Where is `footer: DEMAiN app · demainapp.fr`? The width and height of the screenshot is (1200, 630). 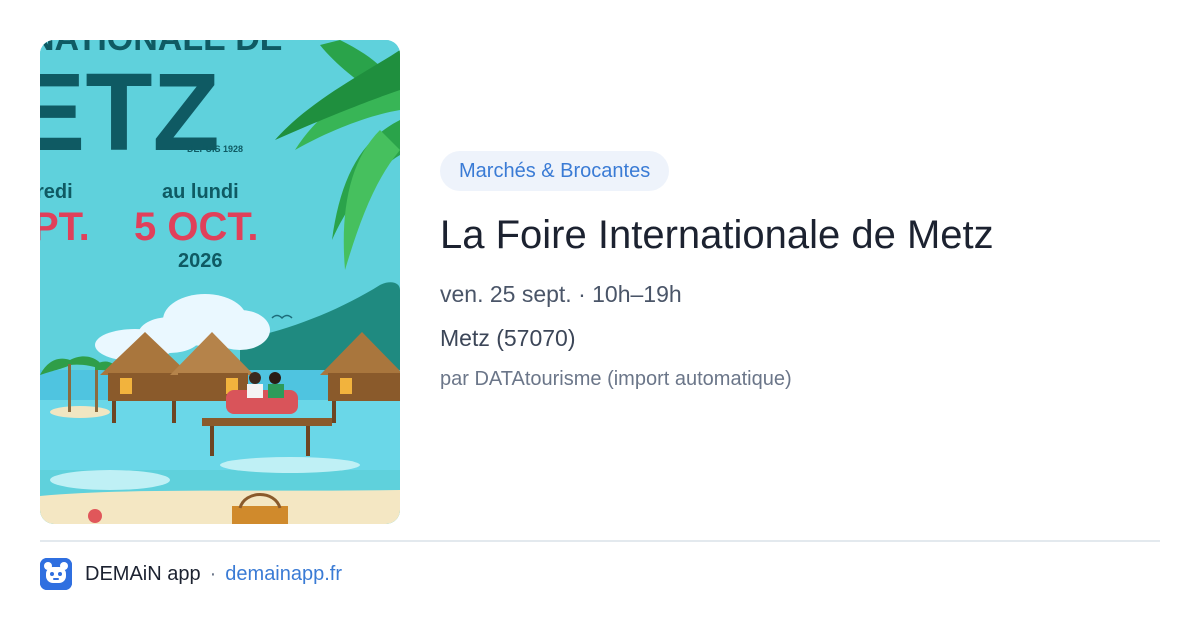
footer: DEMAiN app · demainapp.fr is located at coordinates (191, 574).